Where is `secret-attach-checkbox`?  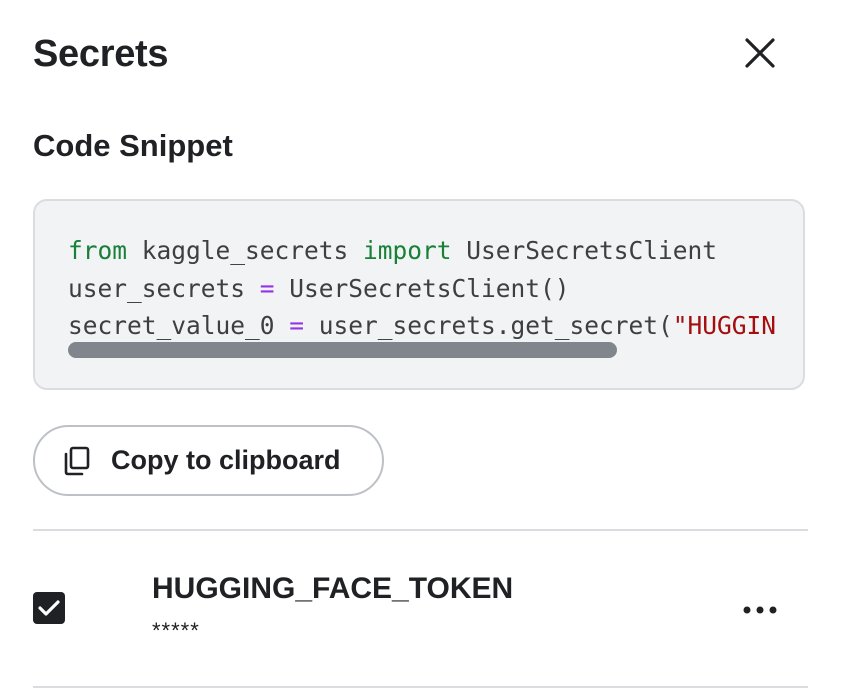 secret-attach-checkbox is located at coordinates (49, 608).